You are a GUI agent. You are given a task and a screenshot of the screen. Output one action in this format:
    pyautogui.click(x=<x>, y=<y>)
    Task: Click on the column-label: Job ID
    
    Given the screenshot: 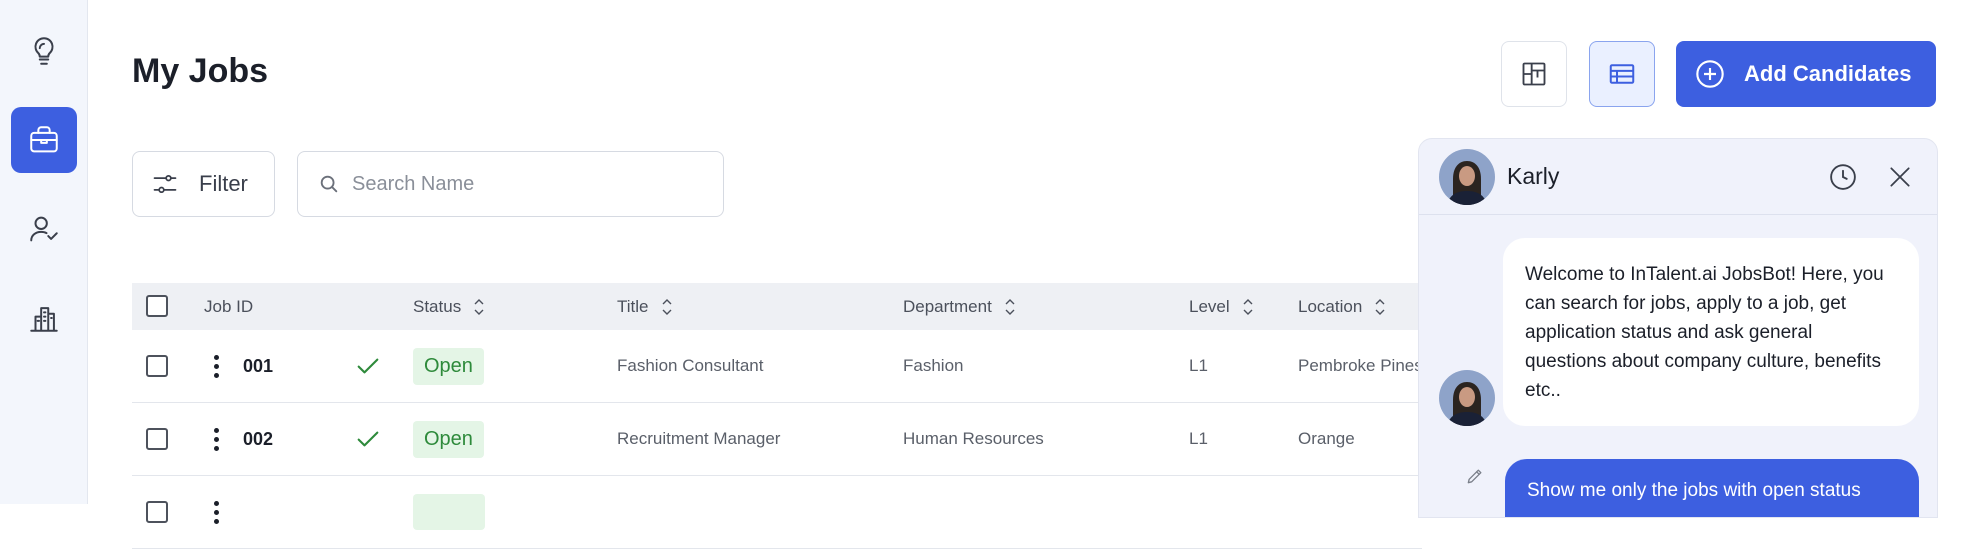 What is the action you would take?
    pyautogui.click(x=229, y=306)
    